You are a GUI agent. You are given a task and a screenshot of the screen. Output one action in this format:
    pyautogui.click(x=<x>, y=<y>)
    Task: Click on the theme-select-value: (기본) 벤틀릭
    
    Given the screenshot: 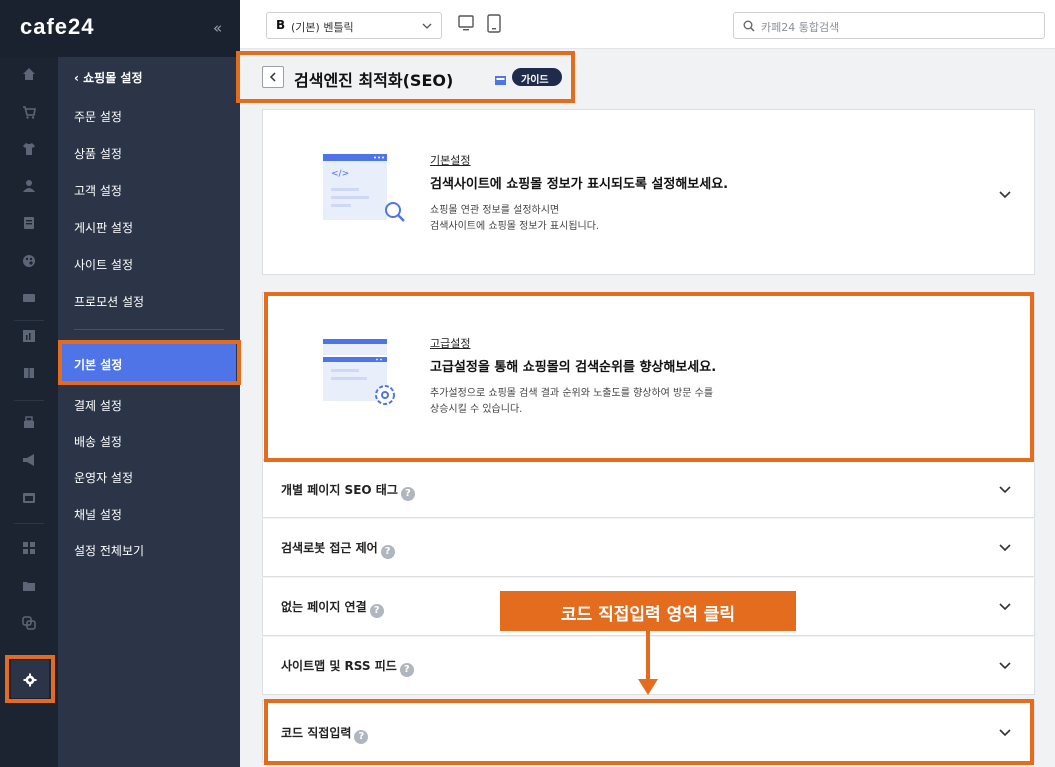 What is the action you would take?
    pyautogui.click(x=322, y=27)
    